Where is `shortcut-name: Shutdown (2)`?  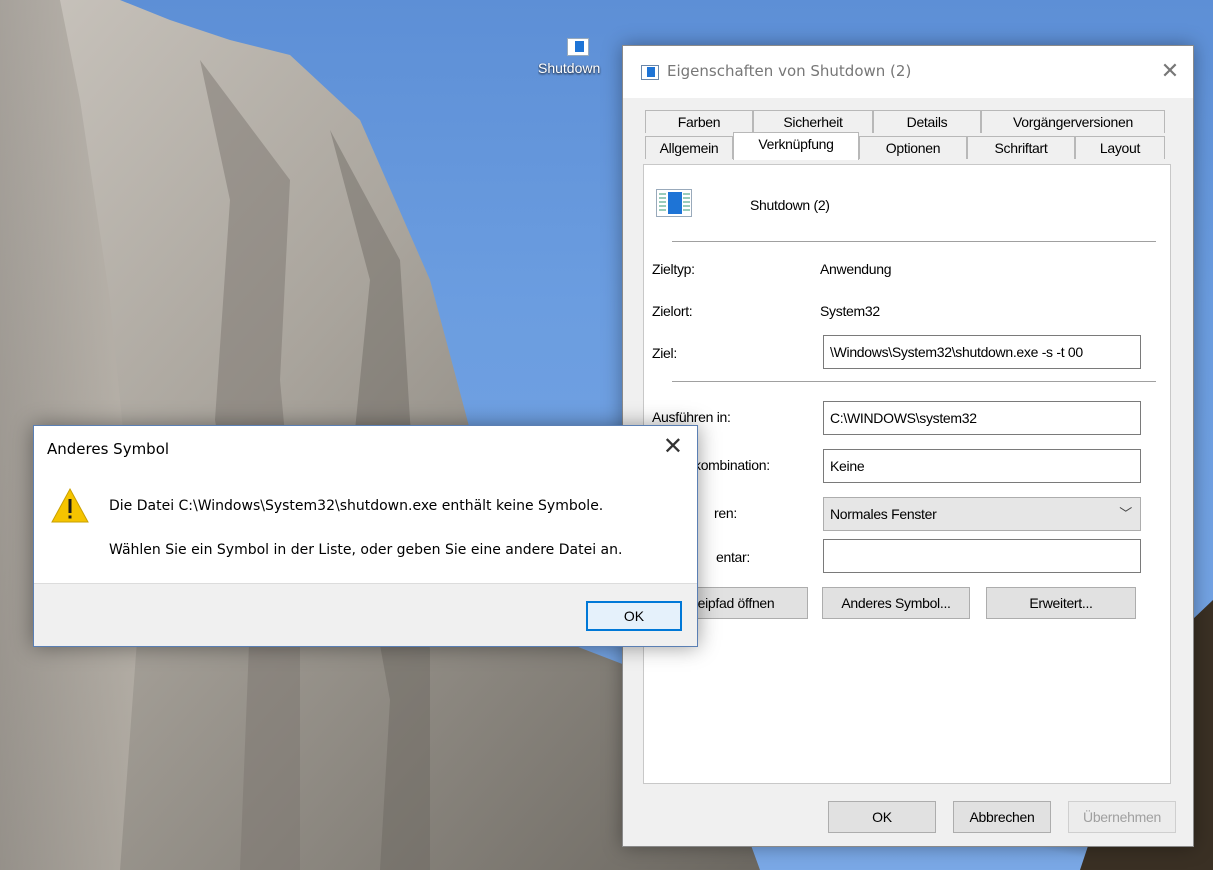 shortcut-name: Shutdown (2) is located at coordinates (790, 205).